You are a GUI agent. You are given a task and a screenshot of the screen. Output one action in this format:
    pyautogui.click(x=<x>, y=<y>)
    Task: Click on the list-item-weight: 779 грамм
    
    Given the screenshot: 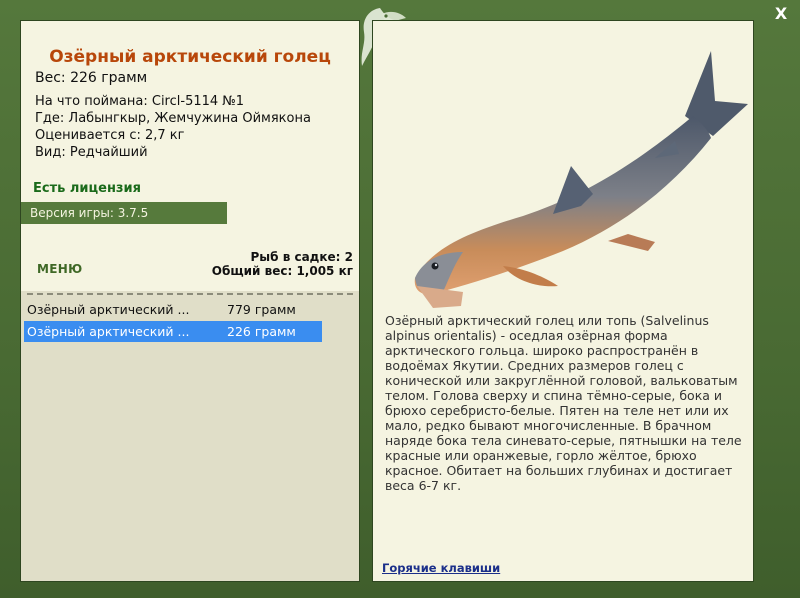 What is the action you would take?
    pyautogui.click(x=261, y=309)
    